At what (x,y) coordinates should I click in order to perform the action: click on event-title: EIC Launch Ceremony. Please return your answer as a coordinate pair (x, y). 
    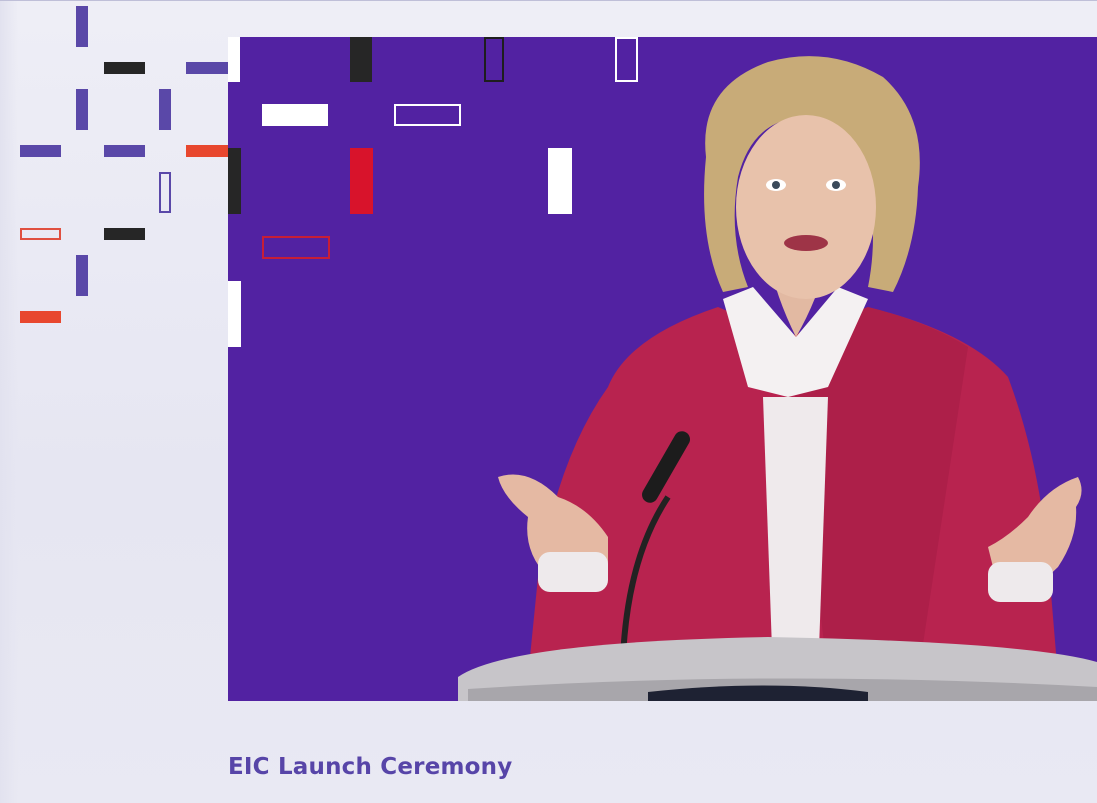
    Looking at the image, I should click on (370, 767).